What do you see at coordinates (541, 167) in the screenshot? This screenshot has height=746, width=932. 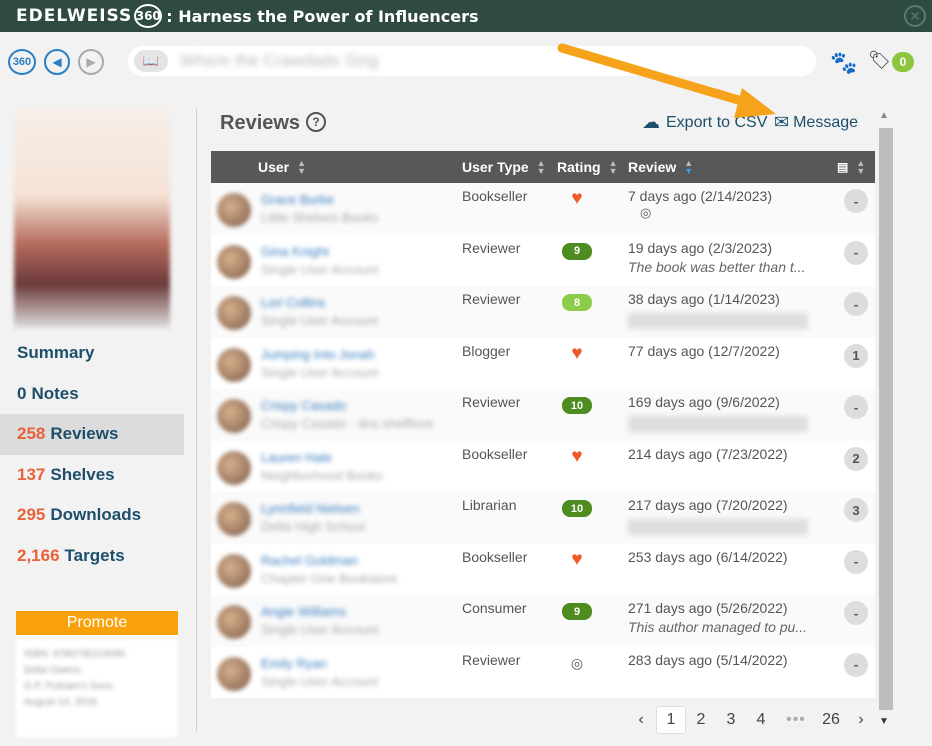 I see `sort-icon: ▲ ▼` at bounding box center [541, 167].